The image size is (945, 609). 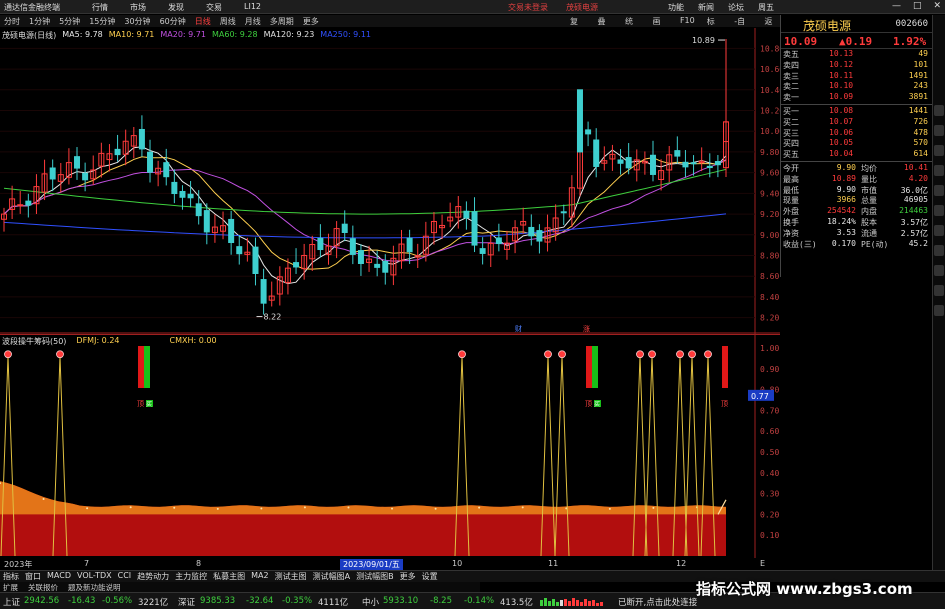 I want to click on sell-volume: 243, so click(x=920, y=86).